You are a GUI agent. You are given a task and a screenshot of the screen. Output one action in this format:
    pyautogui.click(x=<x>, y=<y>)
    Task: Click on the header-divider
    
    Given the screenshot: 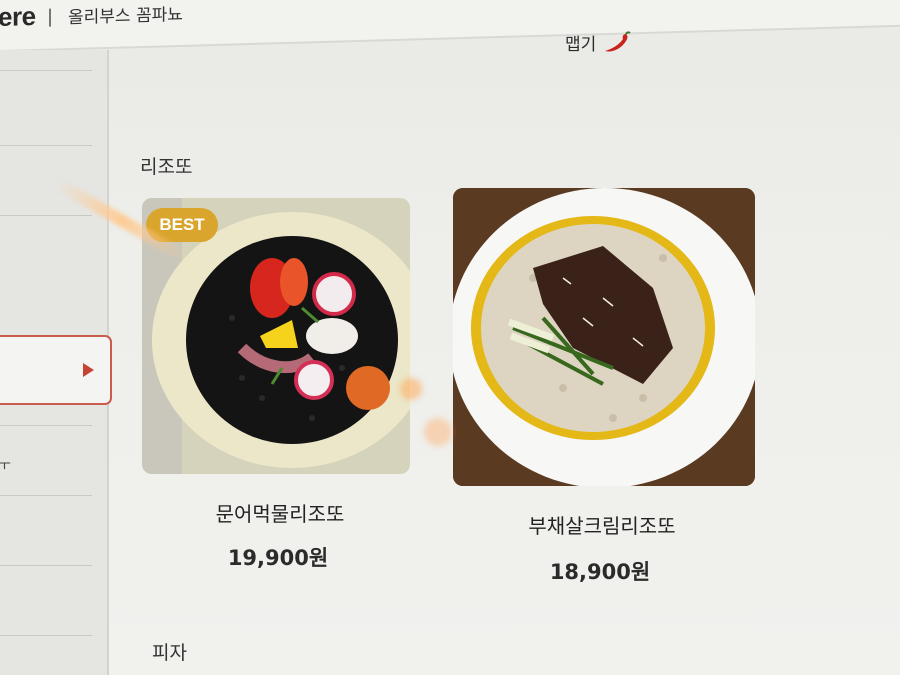 What is the action you would take?
    pyautogui.click(x=50, y=17)
    